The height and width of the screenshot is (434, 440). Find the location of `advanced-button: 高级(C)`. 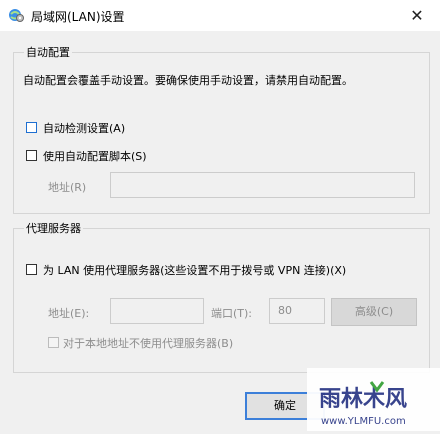

advanced-button: 高级(C) is located at coordinates (374, 312).